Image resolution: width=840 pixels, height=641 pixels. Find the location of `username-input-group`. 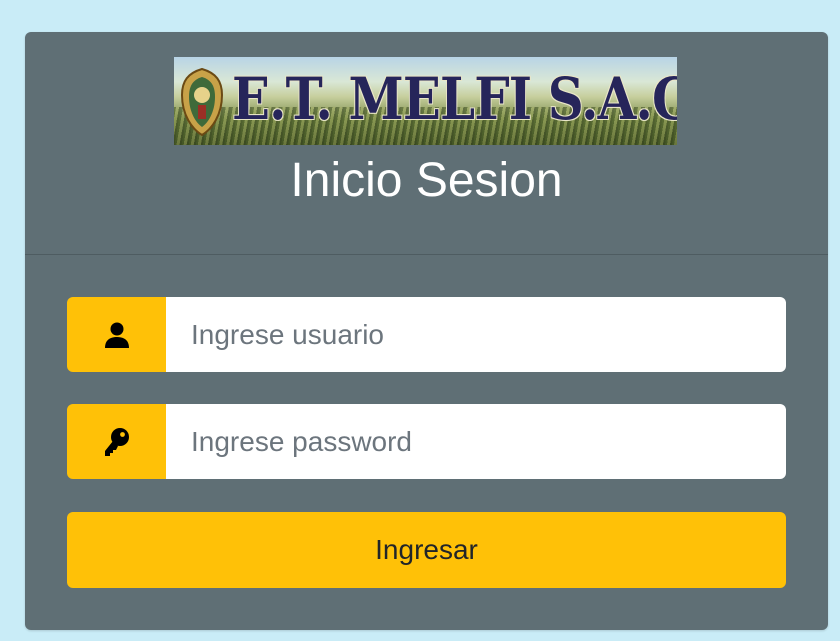

username-input-group is located at coordinates (426, 334).